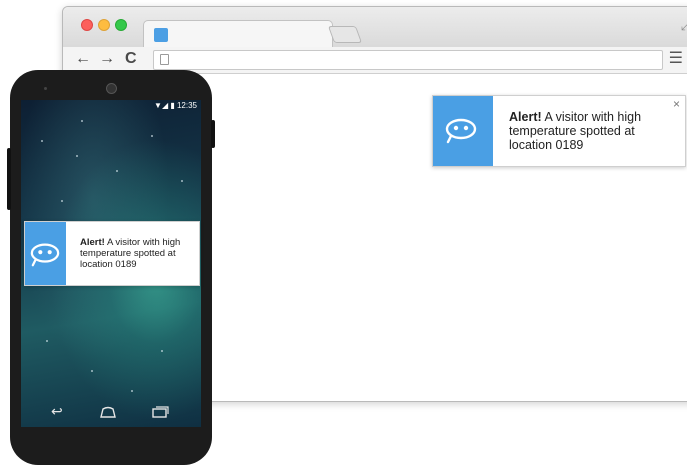 This screenshot has width=687, height=465. What do you see at coordinates (111, 107) in the screenshot?
I see `status-bar: ▼◢ ▮ 12:35` at bounding box center [111, 107].